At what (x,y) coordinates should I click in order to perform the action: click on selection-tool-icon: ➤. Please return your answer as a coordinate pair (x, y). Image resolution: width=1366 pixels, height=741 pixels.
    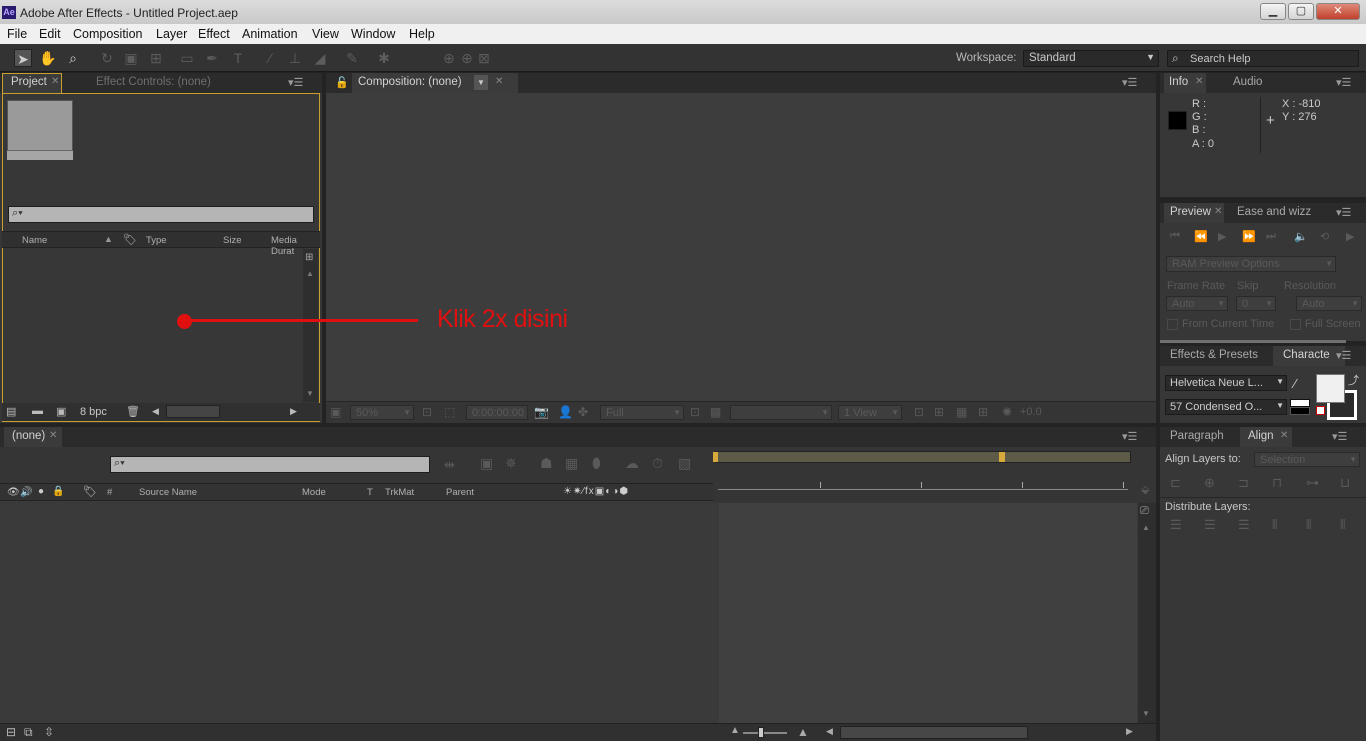
    Looking at the image, I should click on (23, 58).